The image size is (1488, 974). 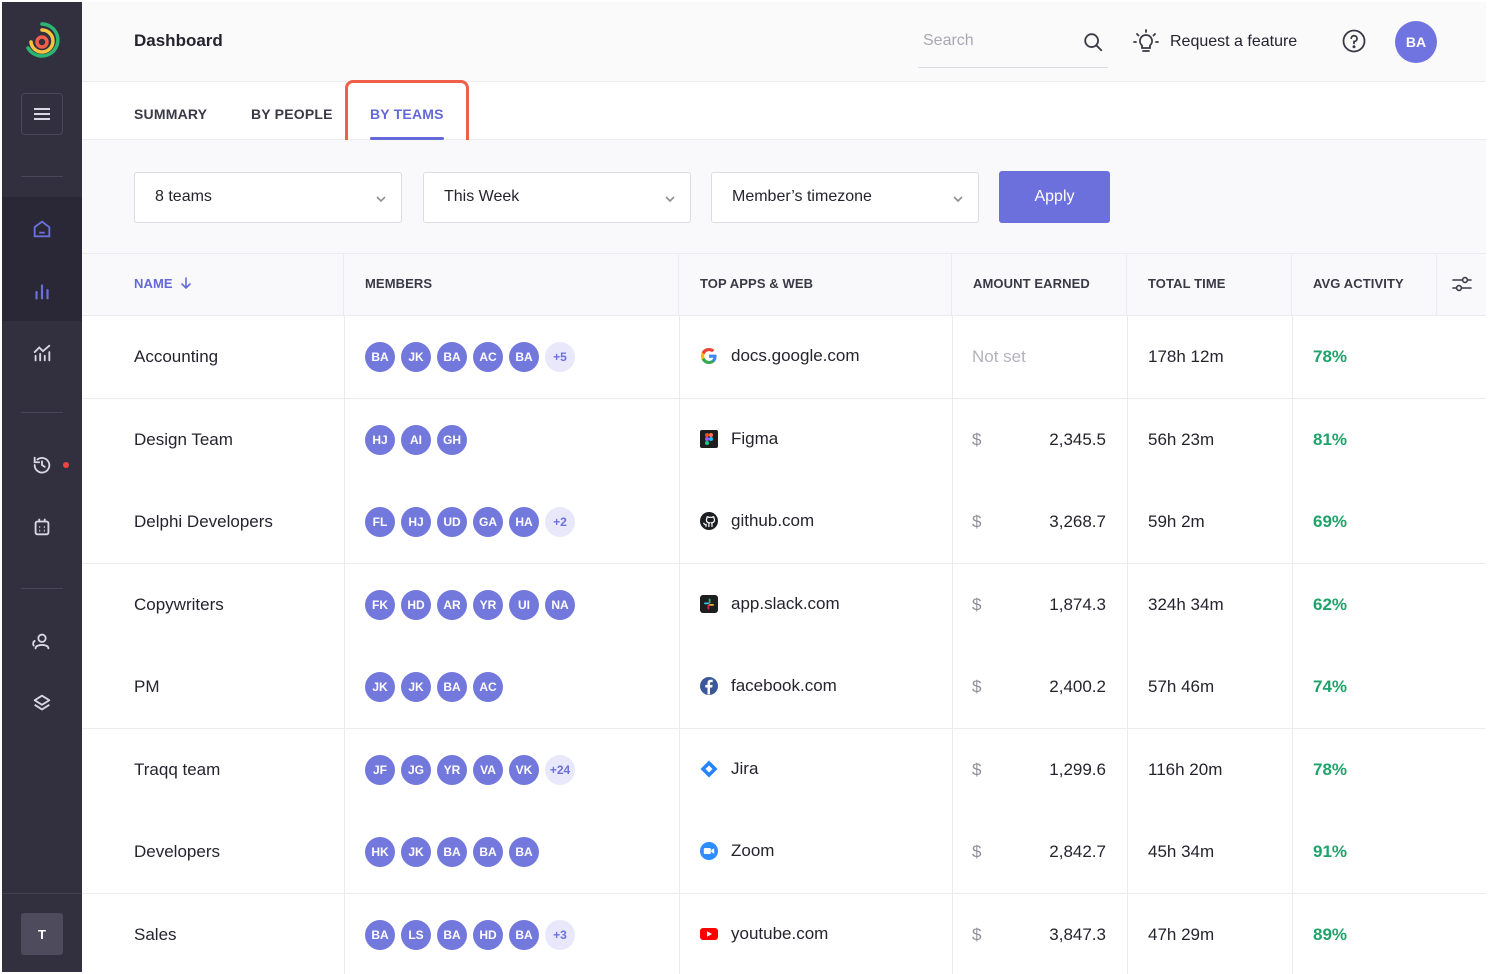 What do you see at coordinates (784, 440) in the screenshot?
I see `table-row: Design Team HJ AI GH Figma $2,345.5 56h 23m 81%` at bounding box center [784, 440].